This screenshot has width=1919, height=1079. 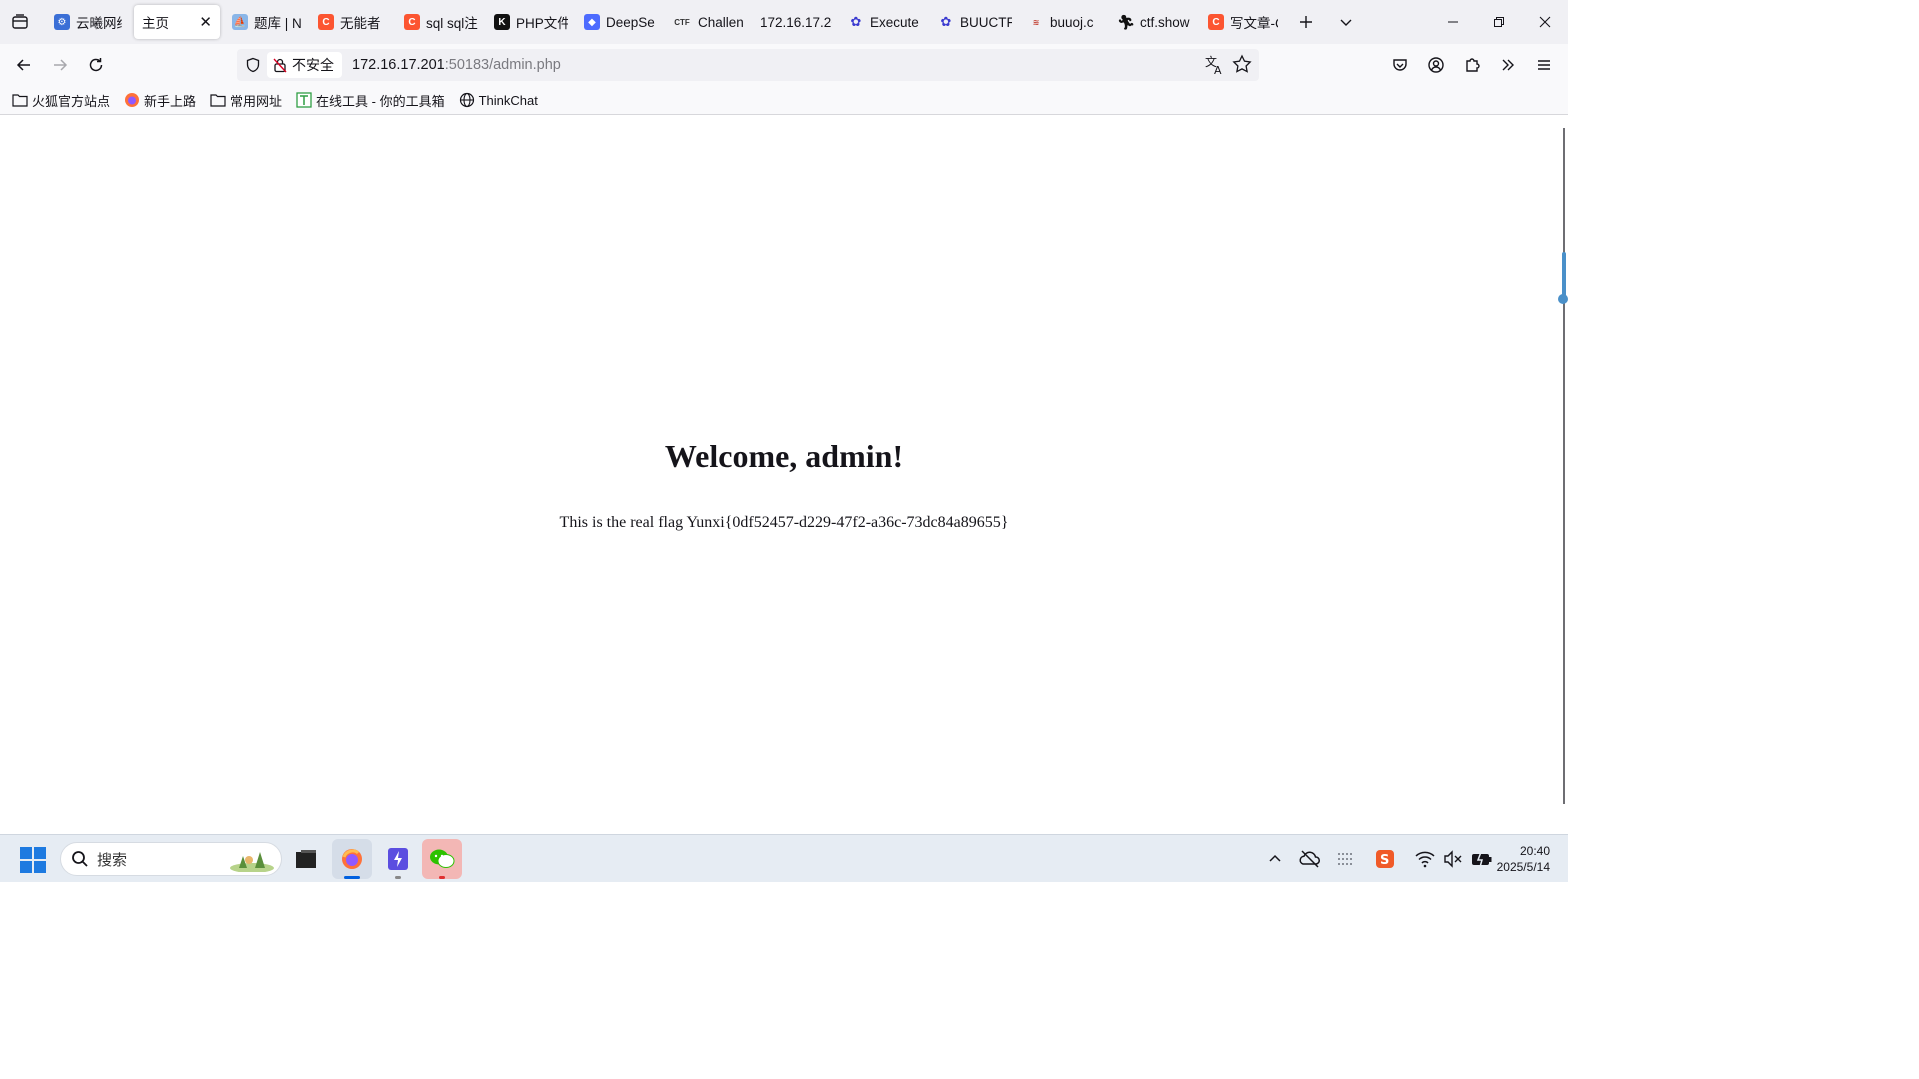 What do you see at coordinates (1242, 65) in the screenshot?
I see `bookmark-star-icon` at bounding box center [1242, 65].